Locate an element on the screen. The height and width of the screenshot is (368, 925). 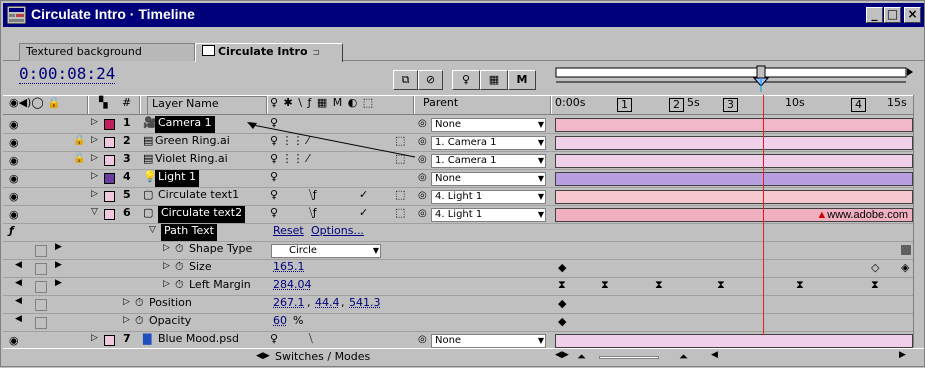
shy-layers-button: ♀ is located at coordinates (466, 80).